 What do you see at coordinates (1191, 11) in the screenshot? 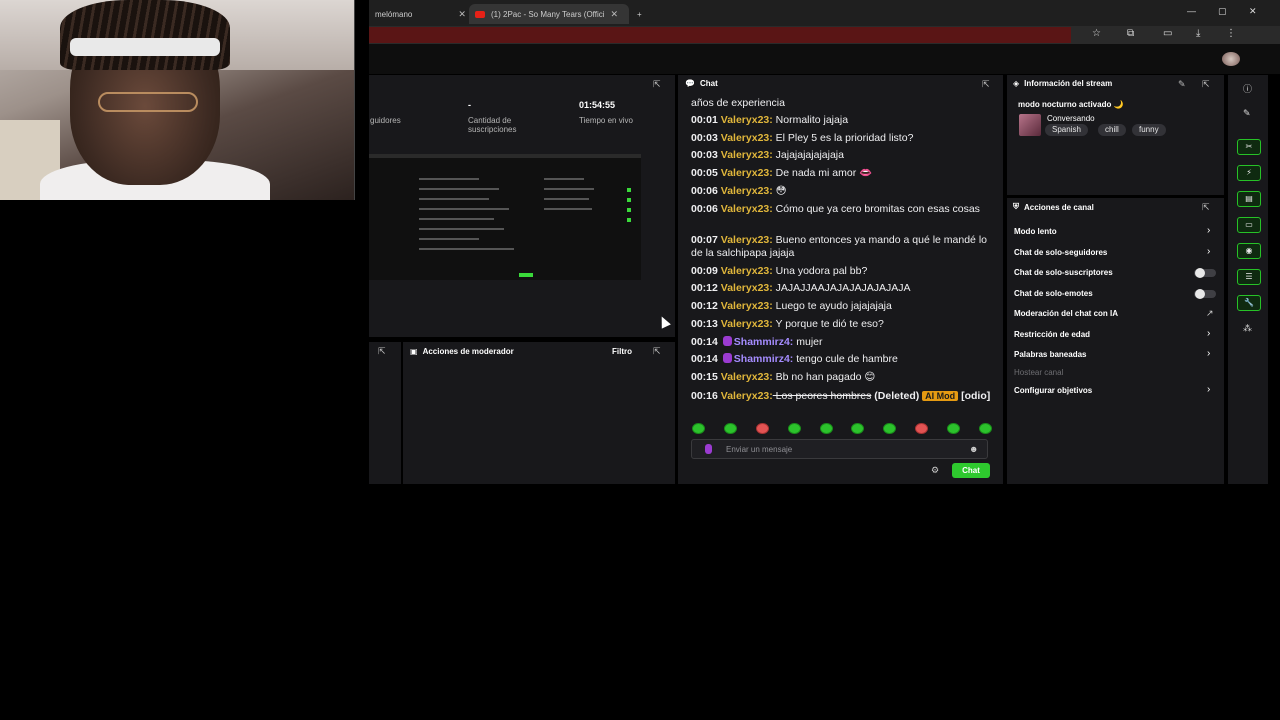
I see `minimize-icon: —` at bounding box center [1191, 11].